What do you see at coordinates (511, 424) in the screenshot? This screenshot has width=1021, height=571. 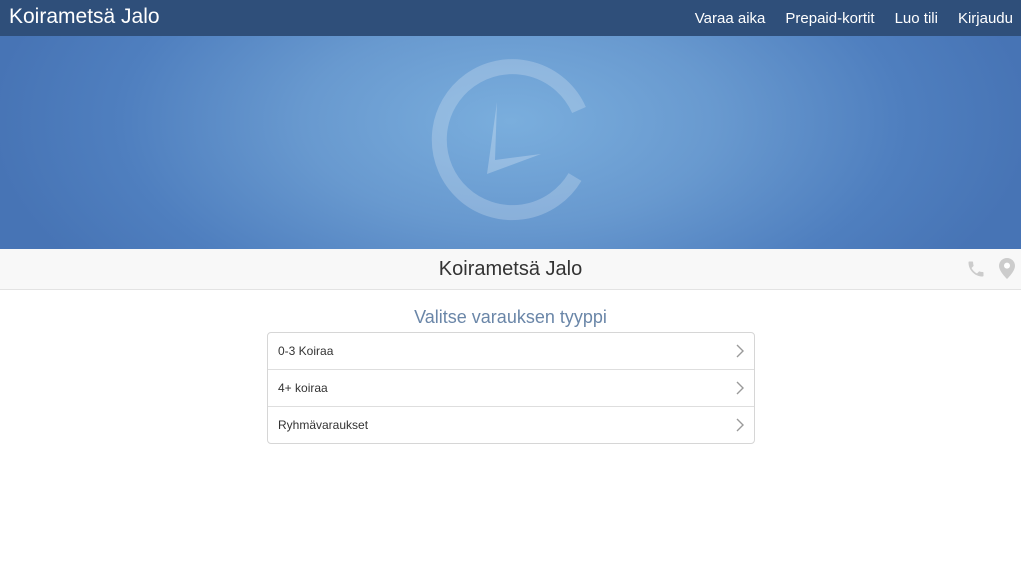 I see `list-item-ryhmavaraukset: Ryhmävaraukset` at bounding box center [511, 424].